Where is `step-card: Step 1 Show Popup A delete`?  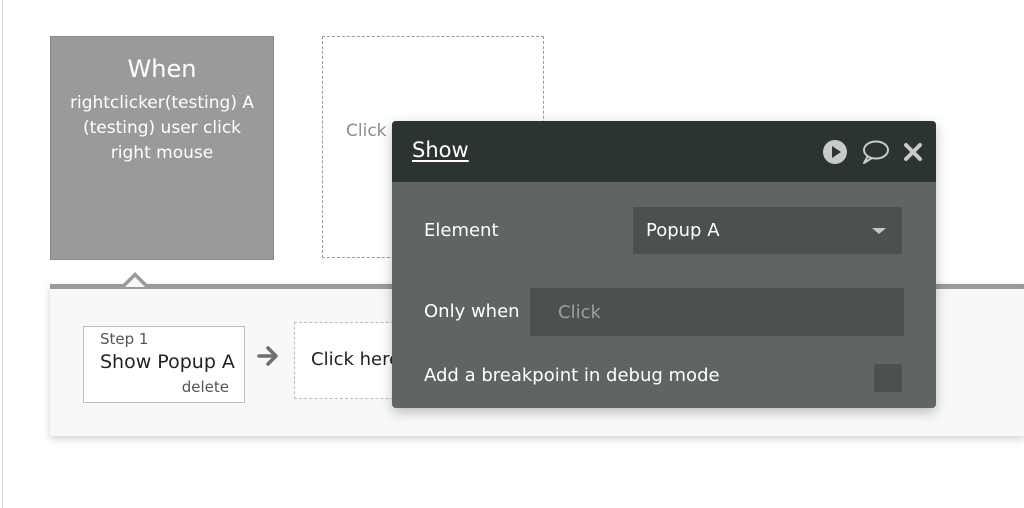 step-card: Step 1 Show Popup A delete is located at coordinates (164, 364).